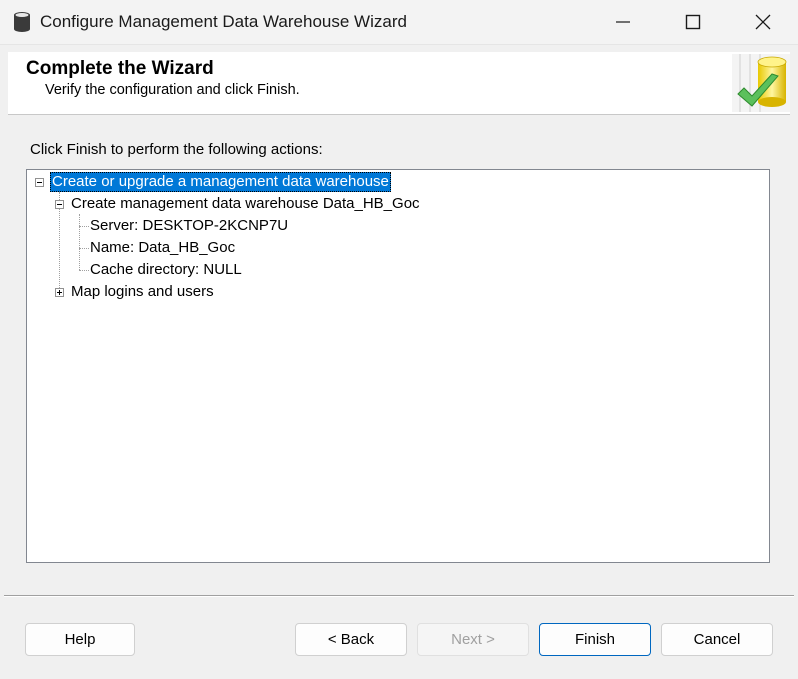 This screenshot has width=798, height=679. I want to click on minimize-icon, so click(623, 22).